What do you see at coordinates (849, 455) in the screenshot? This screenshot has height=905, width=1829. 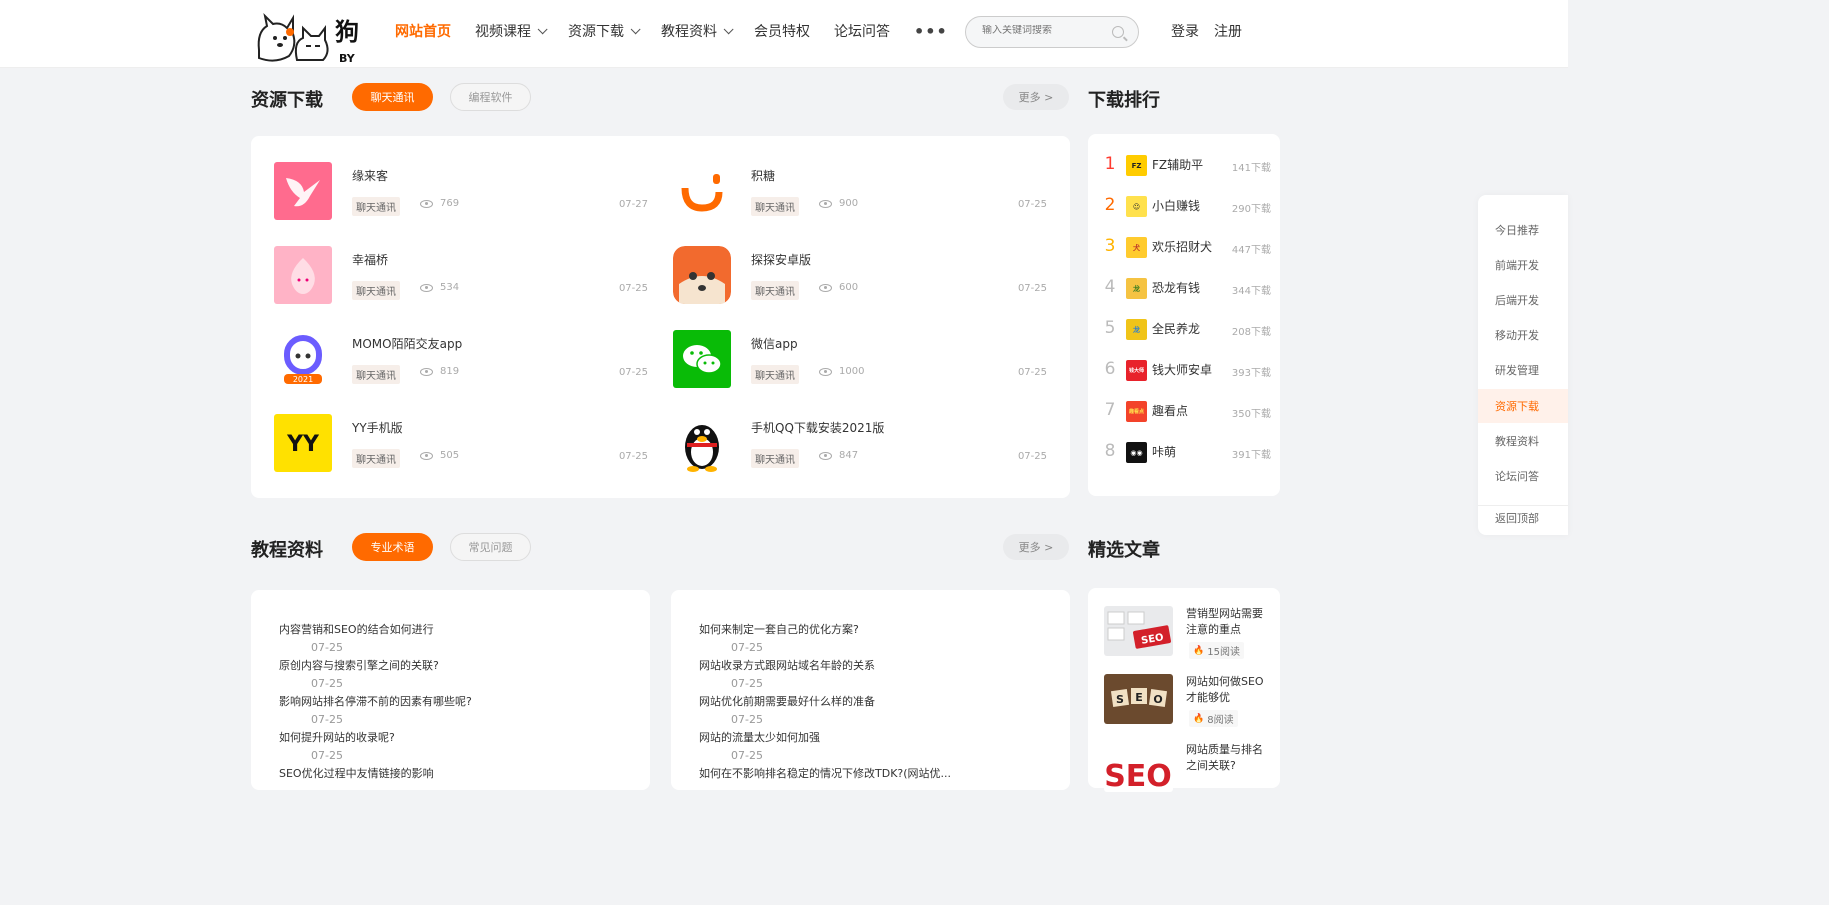 I see `views-count: 847` at bounding box center [849, 455].